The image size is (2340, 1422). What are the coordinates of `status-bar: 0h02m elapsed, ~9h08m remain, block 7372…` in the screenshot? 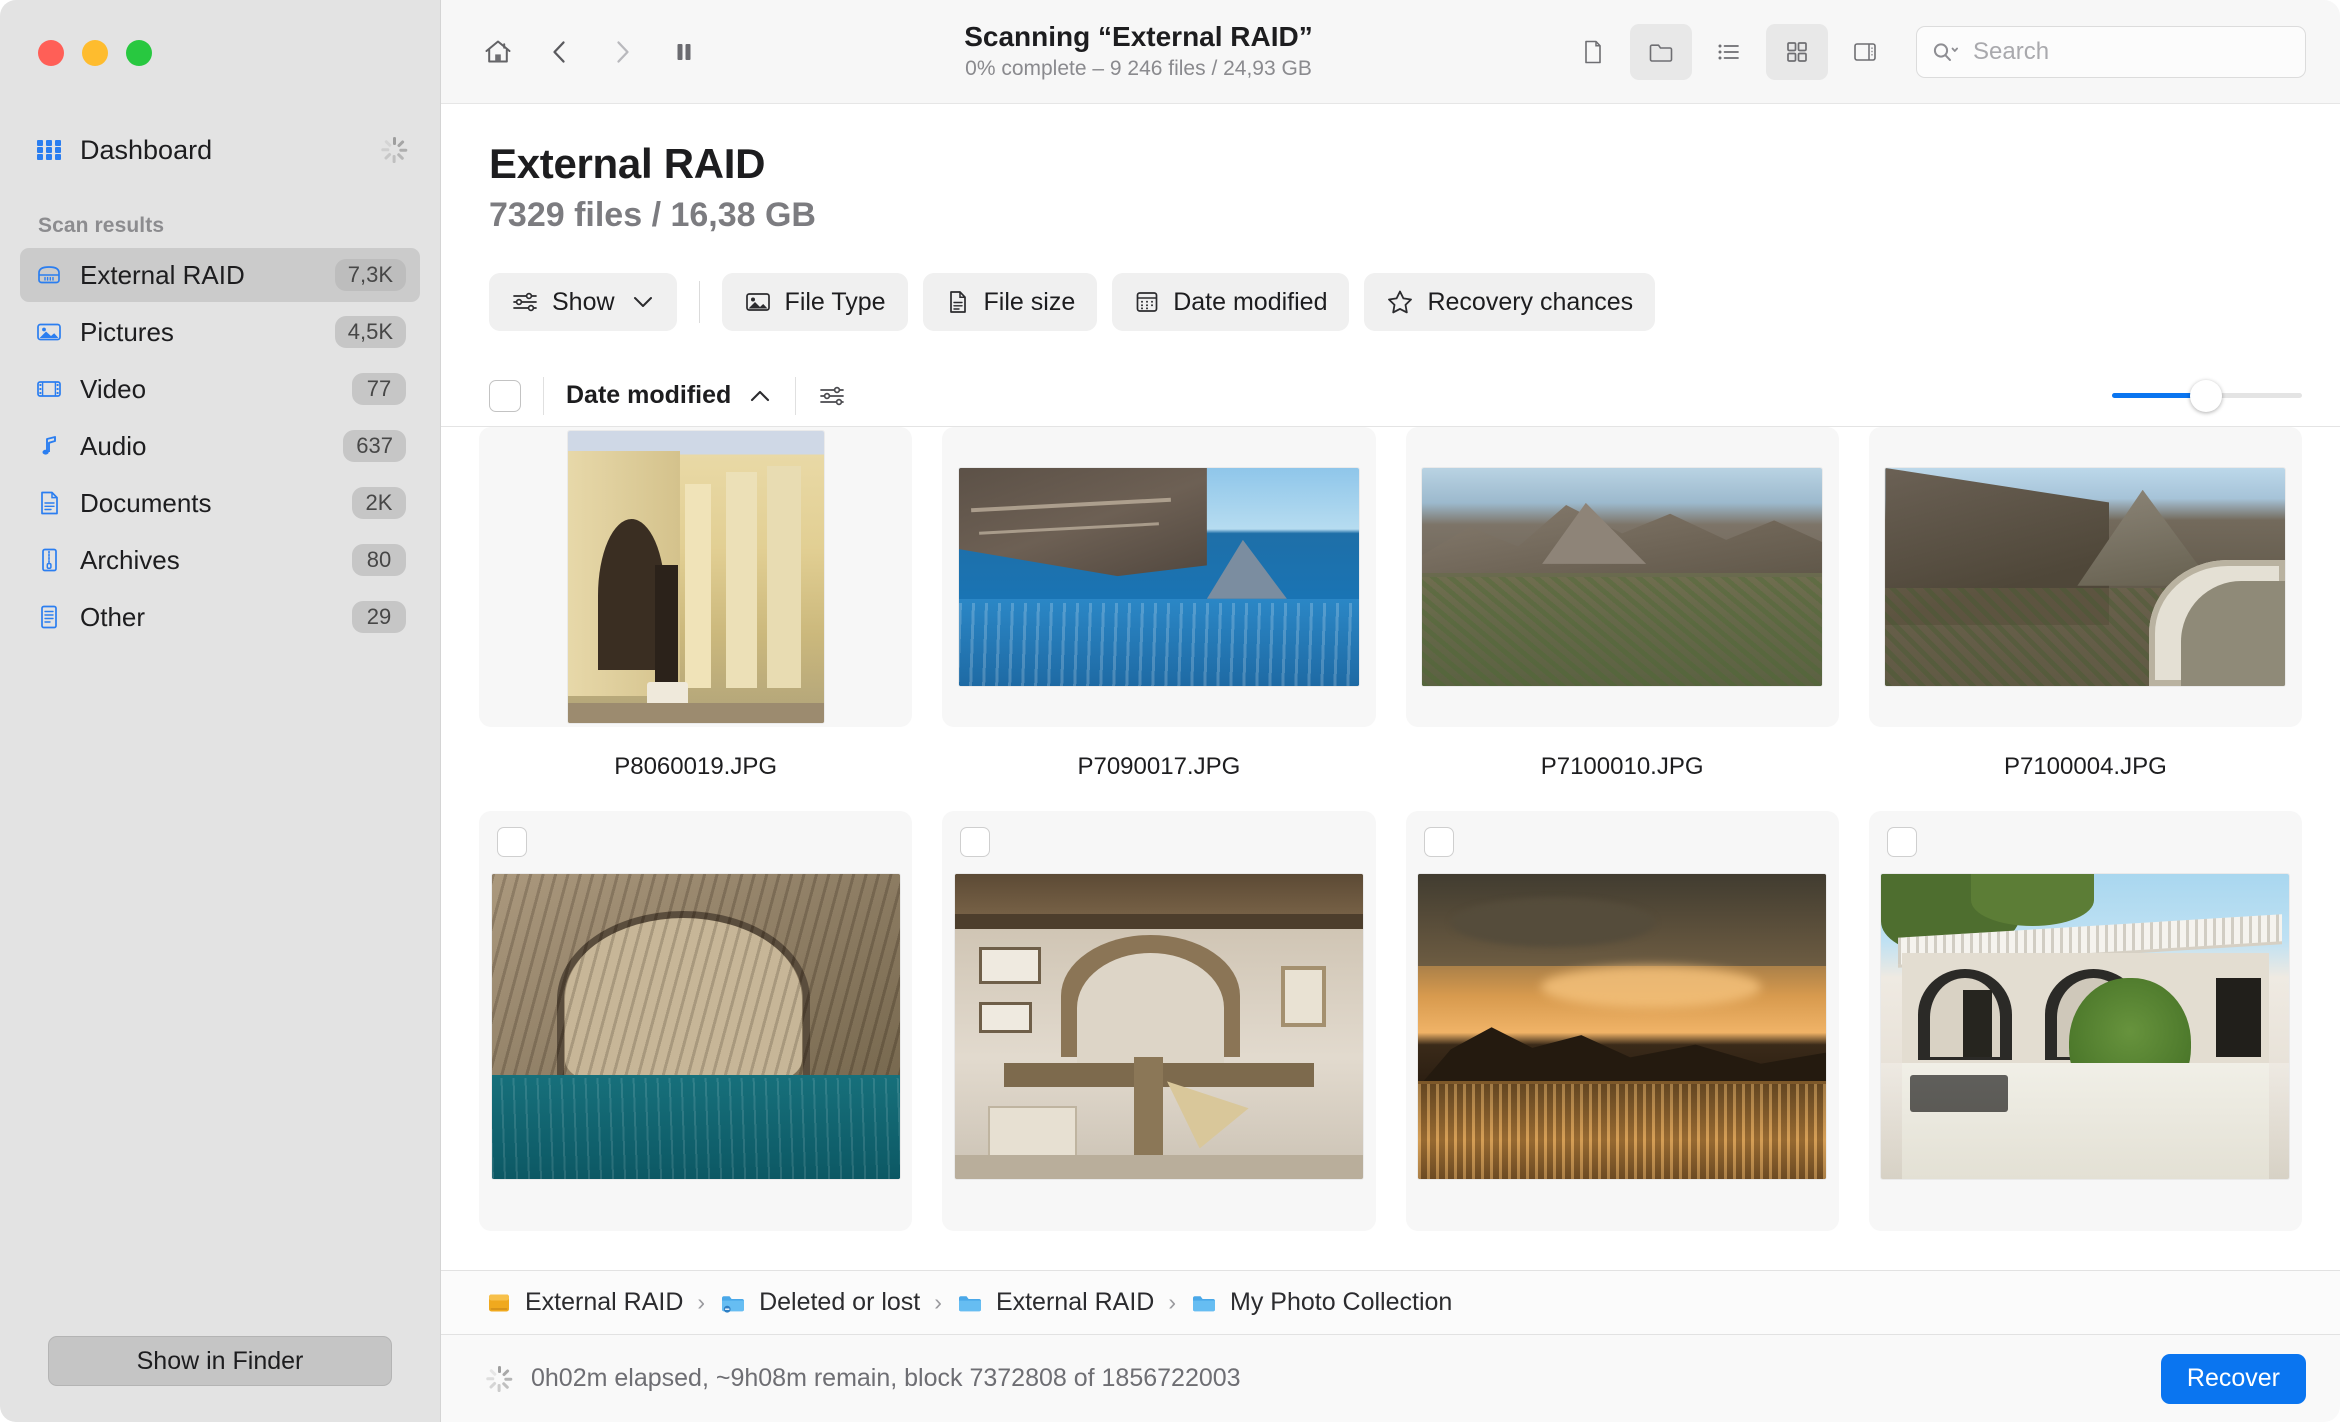 It's located at (1390, 1378).